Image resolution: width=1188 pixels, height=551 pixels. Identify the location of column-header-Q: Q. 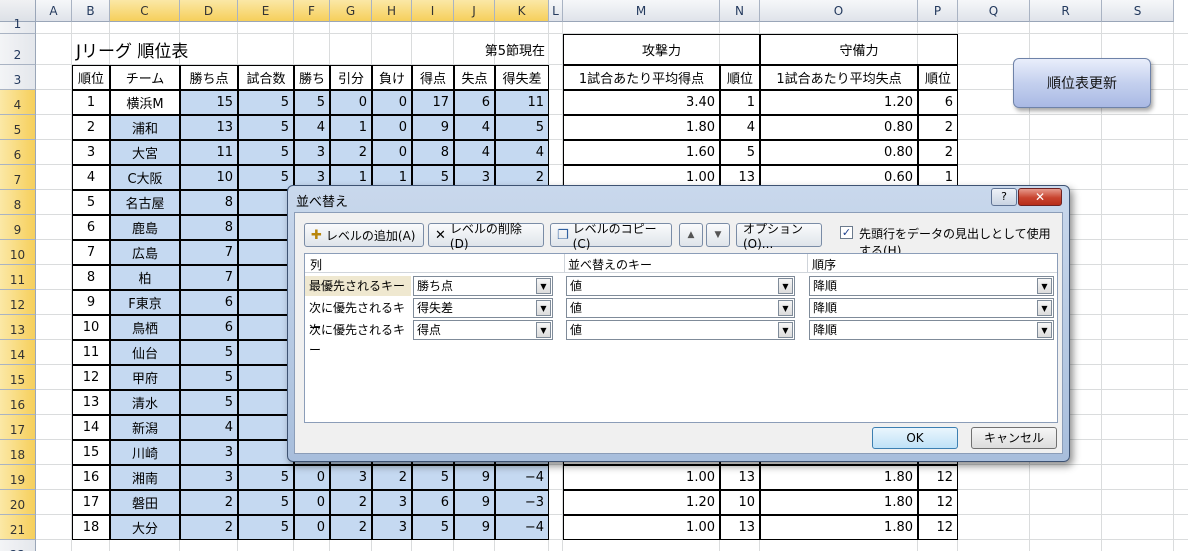
(994, 11).